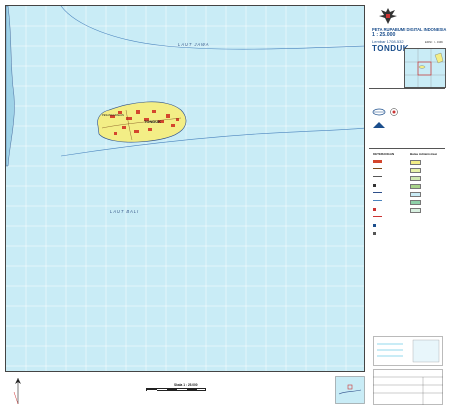 This screenshot has width=450, height=411. Describe the element at coordinates (415, 202) in the screenshot. I see `legend-swatch-mangrove` at that location.